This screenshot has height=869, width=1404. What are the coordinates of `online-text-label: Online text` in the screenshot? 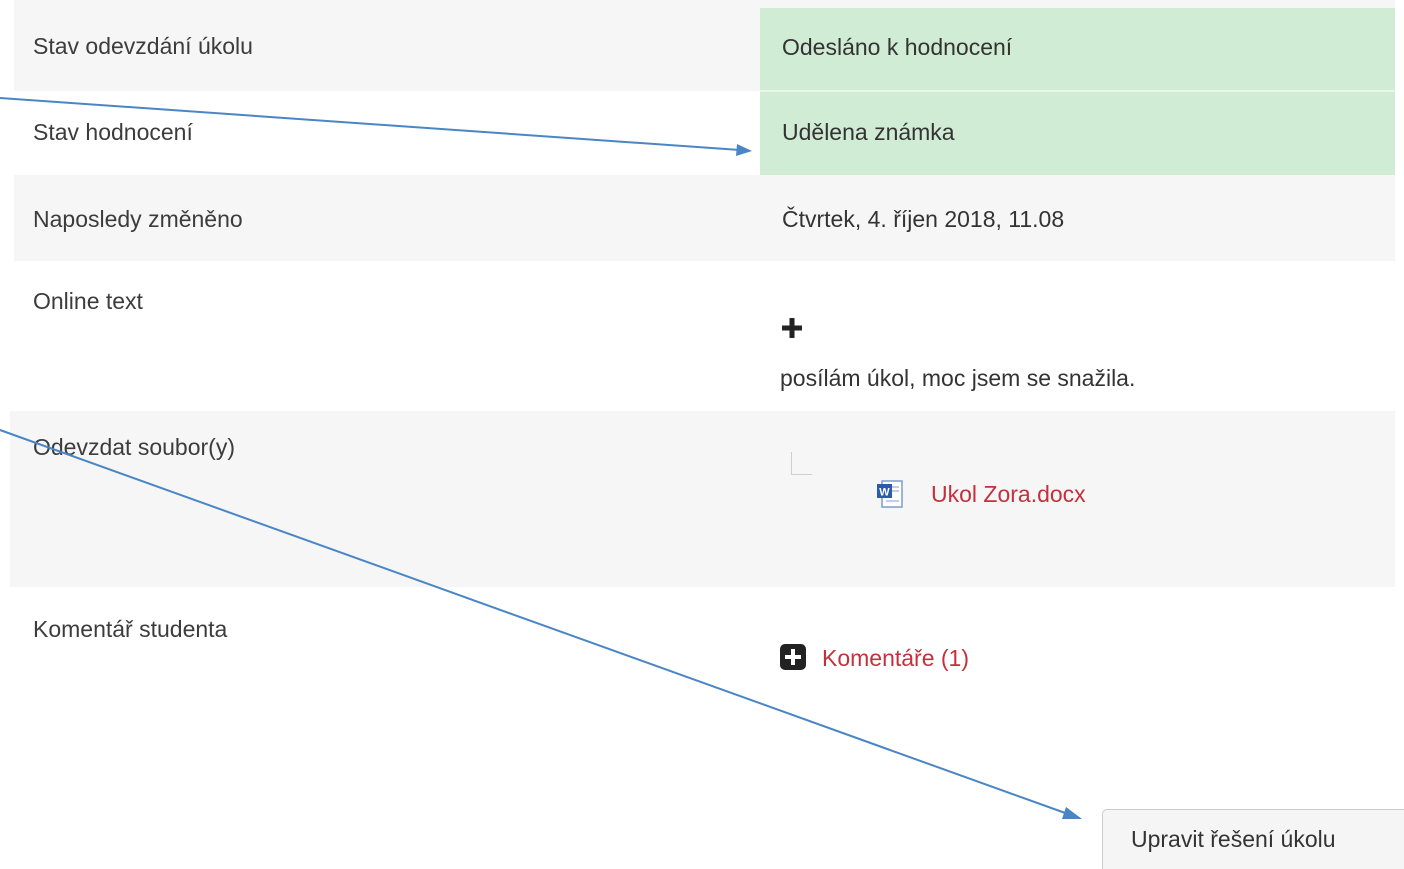 It's located at (88, 301).